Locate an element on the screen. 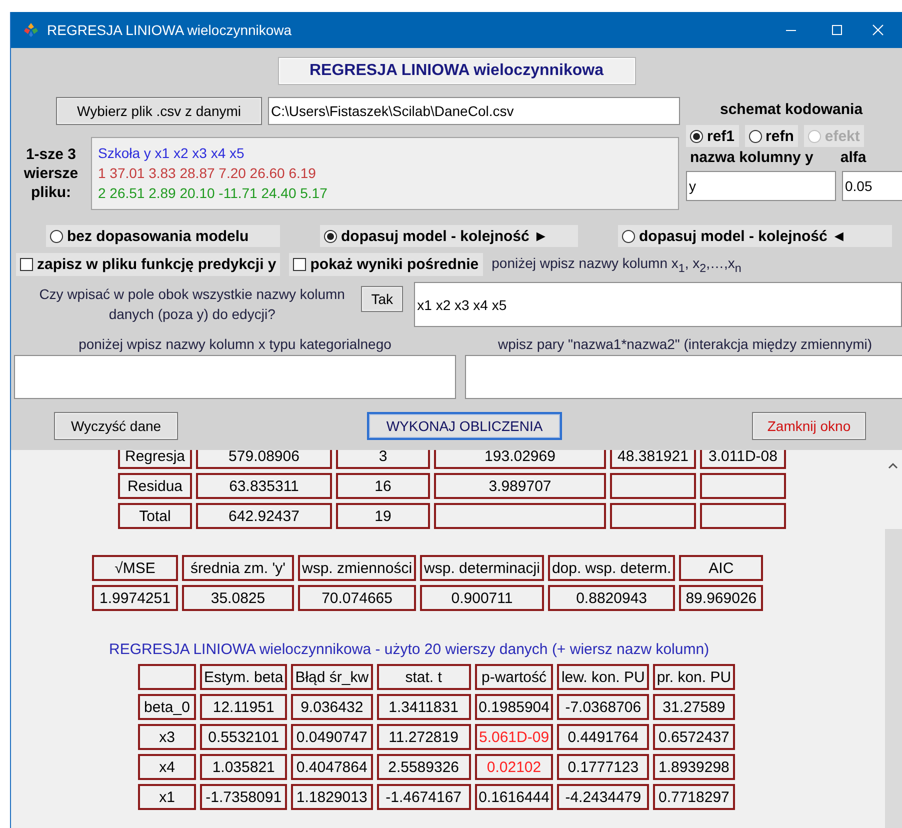  table-cell: 0.1777123 is located at coordinates (603, 767).